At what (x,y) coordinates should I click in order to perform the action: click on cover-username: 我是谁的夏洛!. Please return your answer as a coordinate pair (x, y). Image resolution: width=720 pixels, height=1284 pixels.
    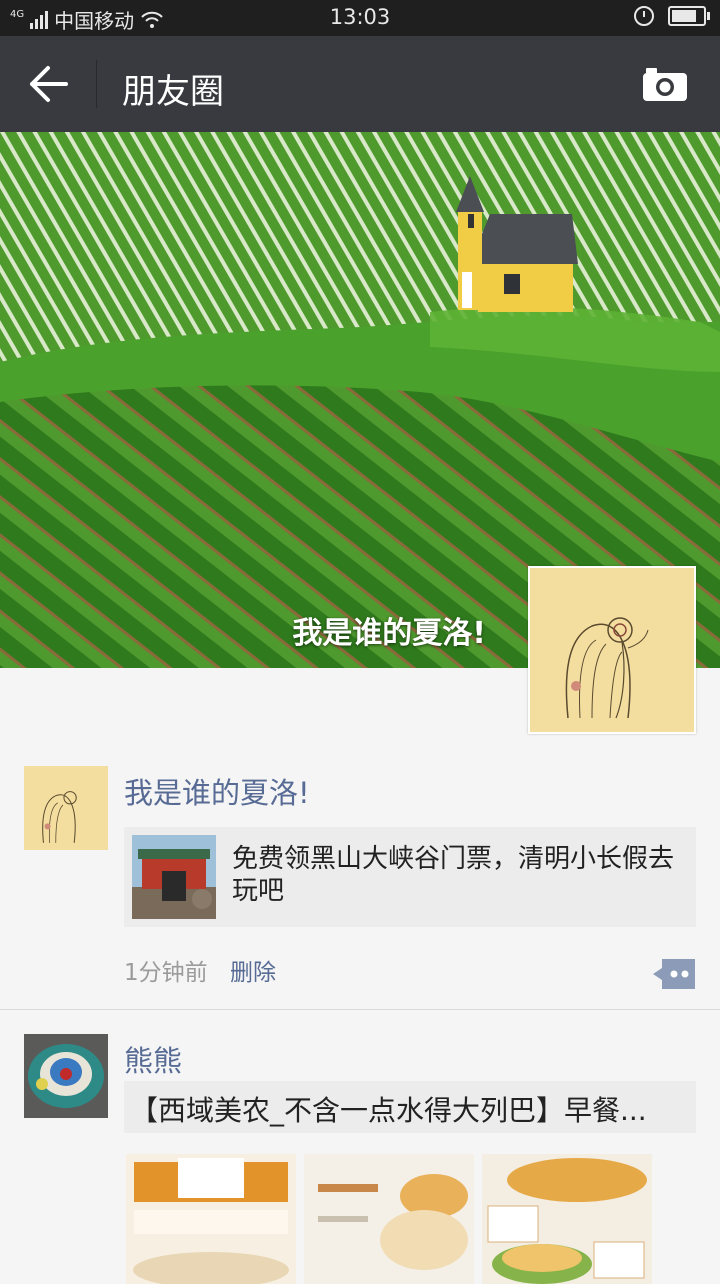
    Looking at the image, I should click on (389, 633).